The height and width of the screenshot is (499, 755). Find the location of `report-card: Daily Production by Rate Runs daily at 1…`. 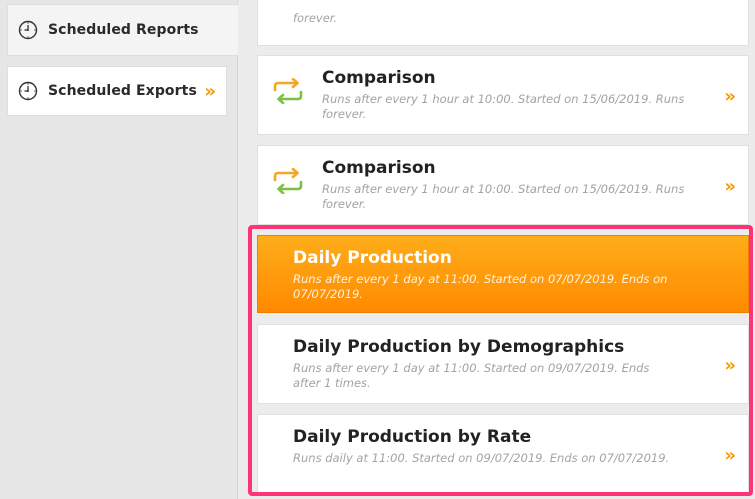

report-card: Daily Production by Rate Runs daily at 1… is located at coordinates (503, 455).